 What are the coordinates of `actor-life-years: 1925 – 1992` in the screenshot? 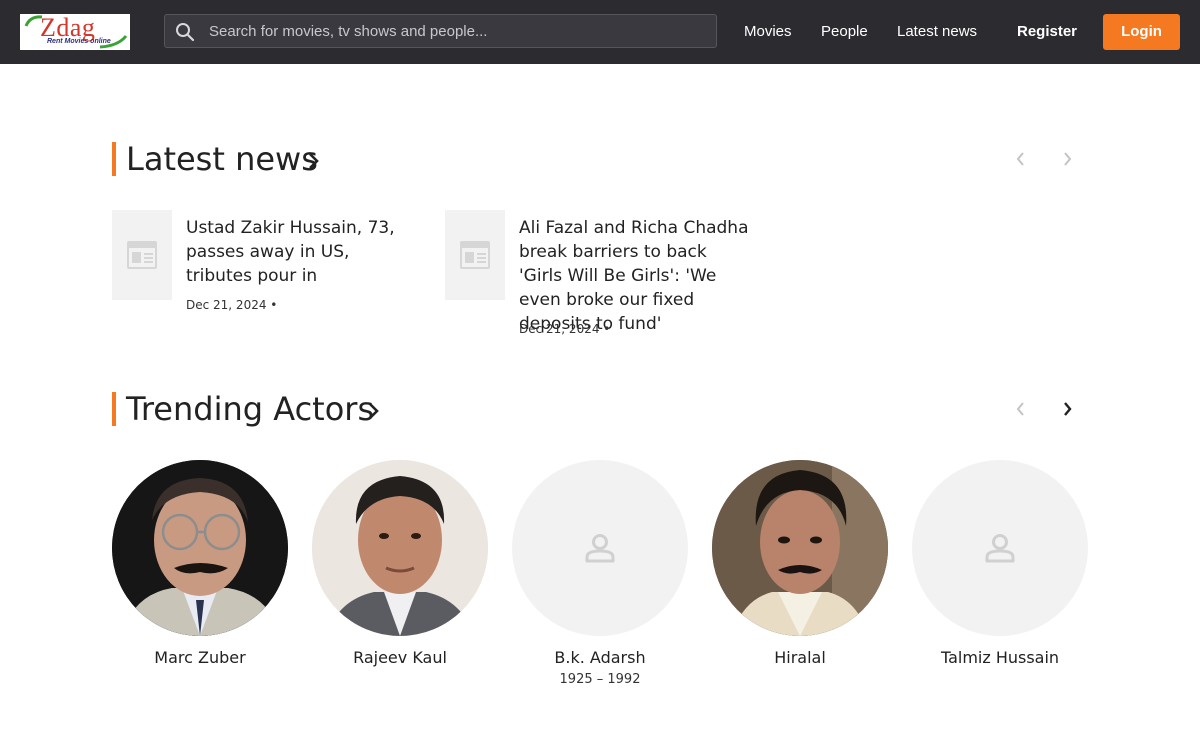 It's located at (600, 679).